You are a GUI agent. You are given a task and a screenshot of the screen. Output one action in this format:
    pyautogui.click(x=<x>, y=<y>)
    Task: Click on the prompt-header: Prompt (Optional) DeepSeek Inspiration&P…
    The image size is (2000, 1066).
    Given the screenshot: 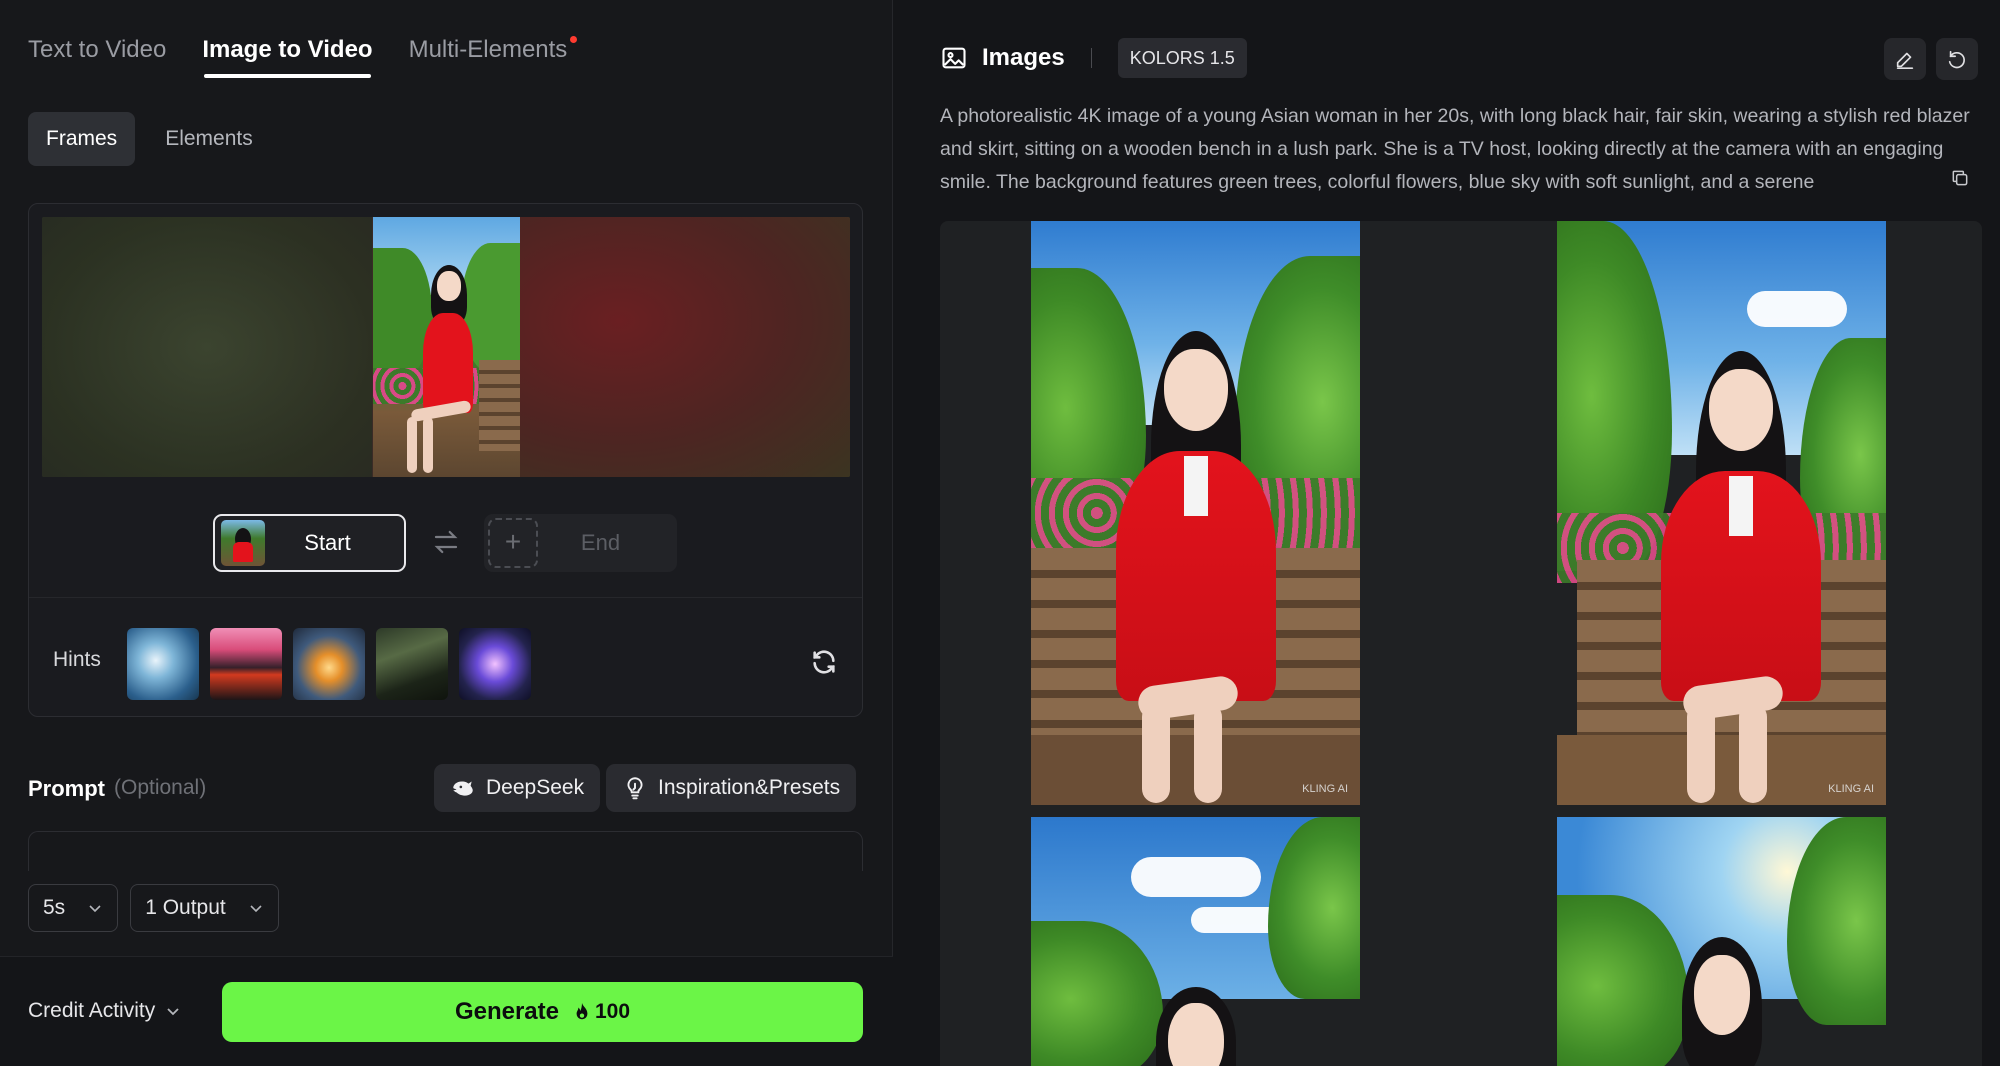 What is the action you would take?
    pyautogui.click(x=445, y=788)
    